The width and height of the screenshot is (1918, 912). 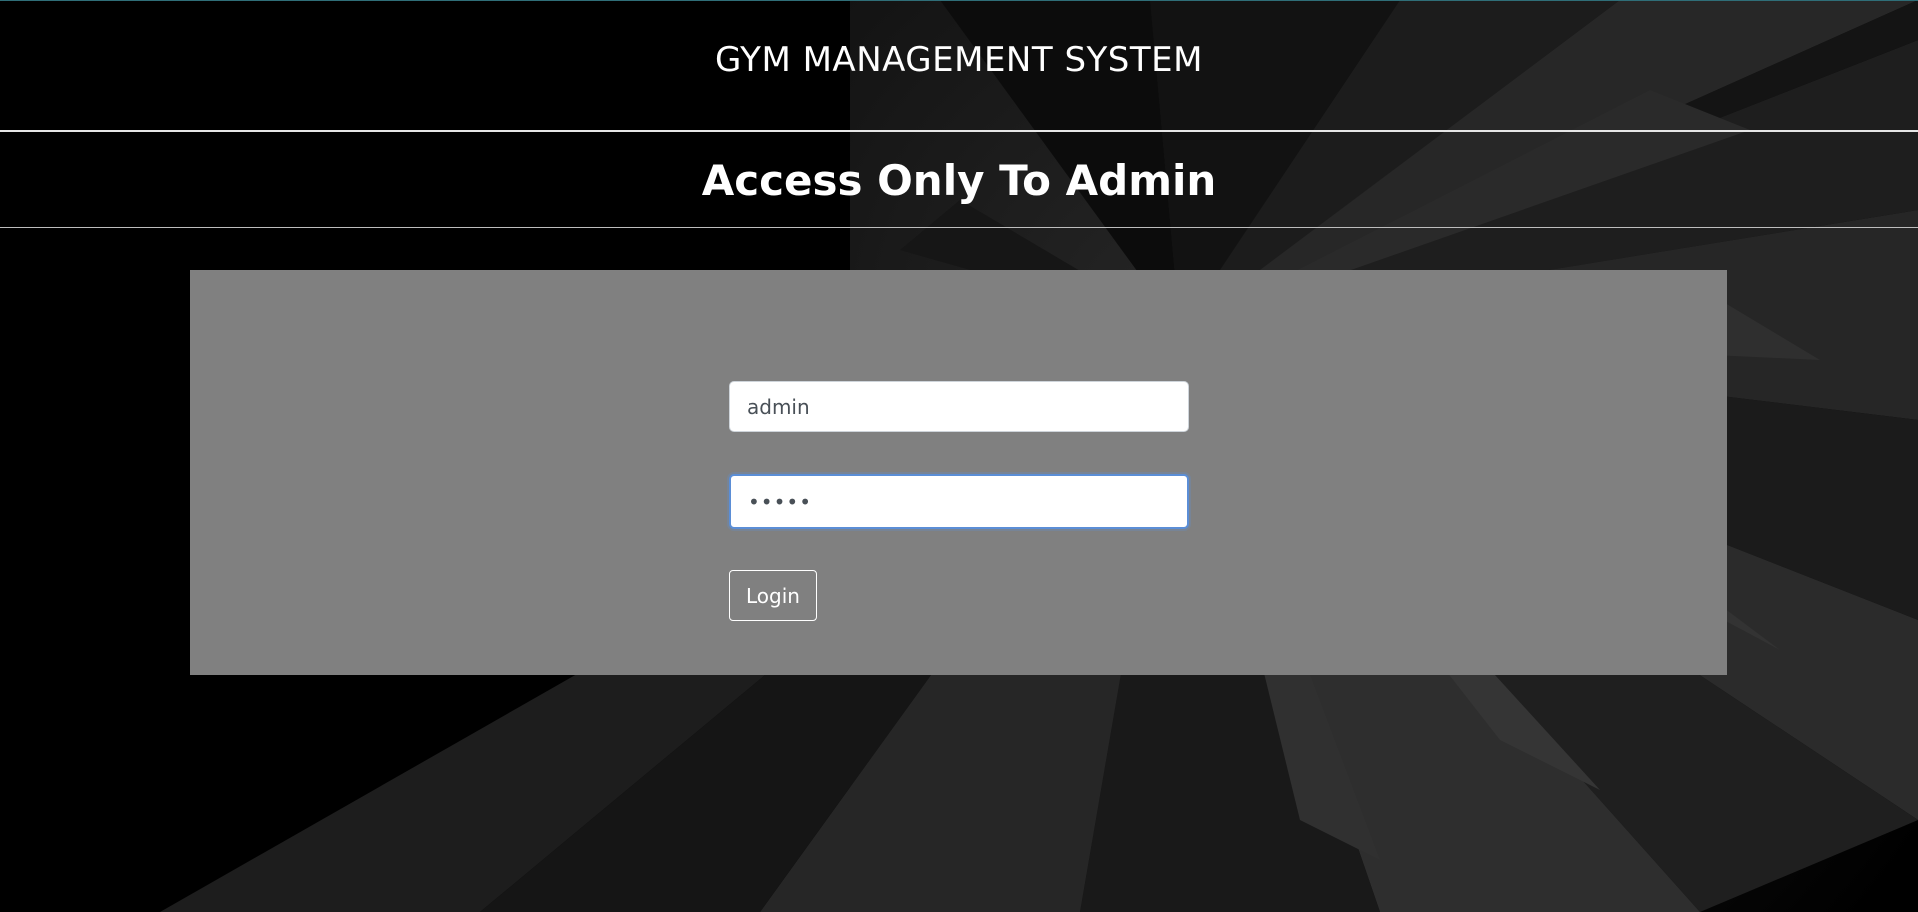 I want to click on top-border, so click(x=959, y=0).